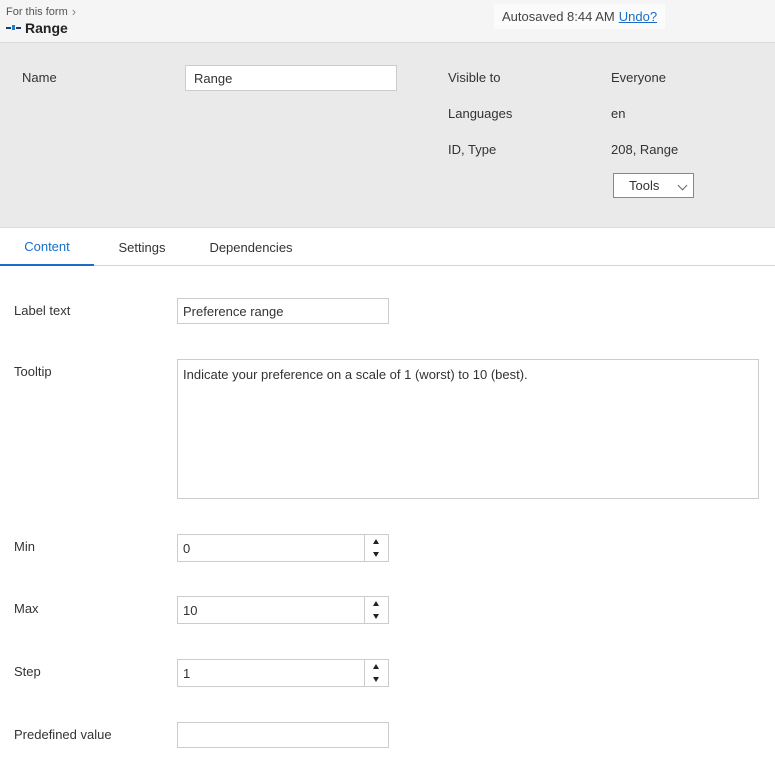 This screenshot has width=775, height=759. I want to click on predefined-value-input, so click(283, 735).